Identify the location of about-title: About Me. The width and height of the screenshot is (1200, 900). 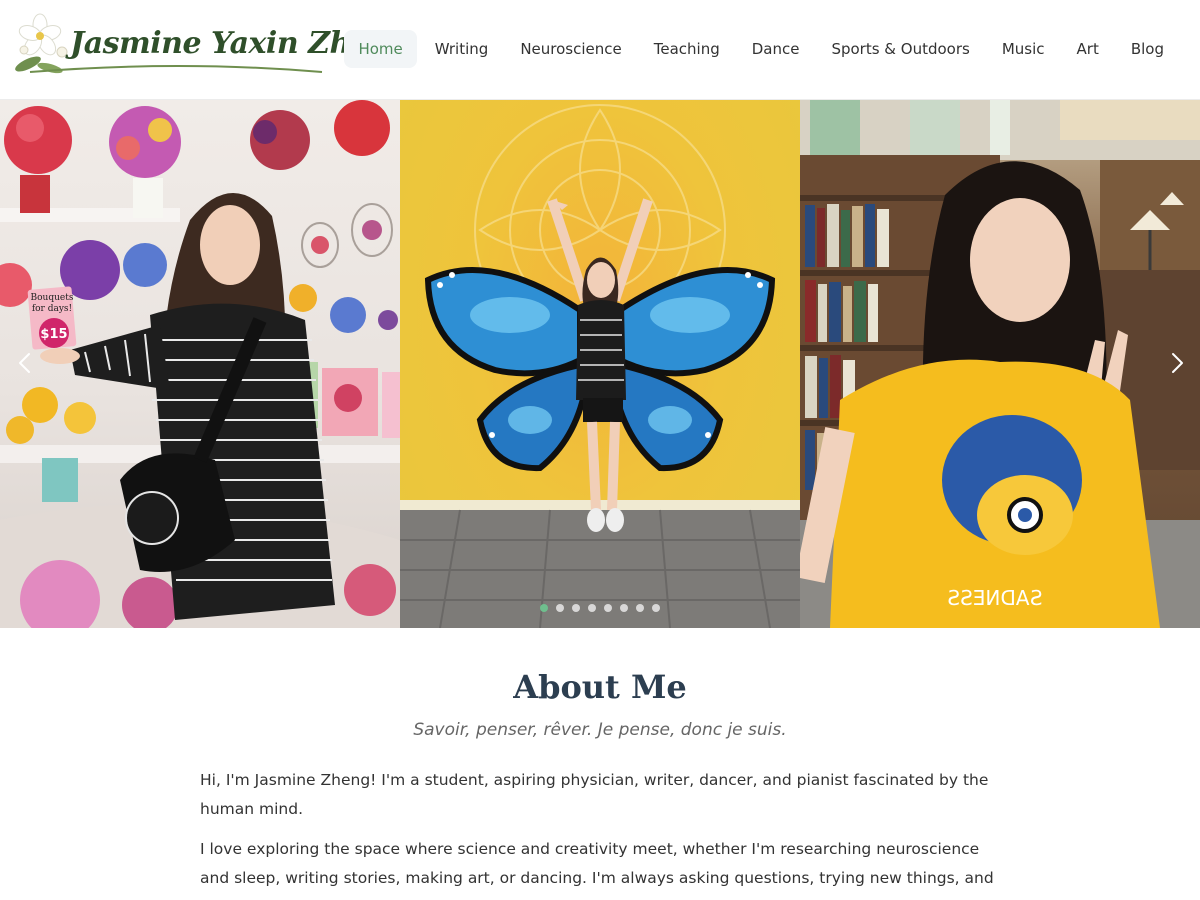
(600, 687).